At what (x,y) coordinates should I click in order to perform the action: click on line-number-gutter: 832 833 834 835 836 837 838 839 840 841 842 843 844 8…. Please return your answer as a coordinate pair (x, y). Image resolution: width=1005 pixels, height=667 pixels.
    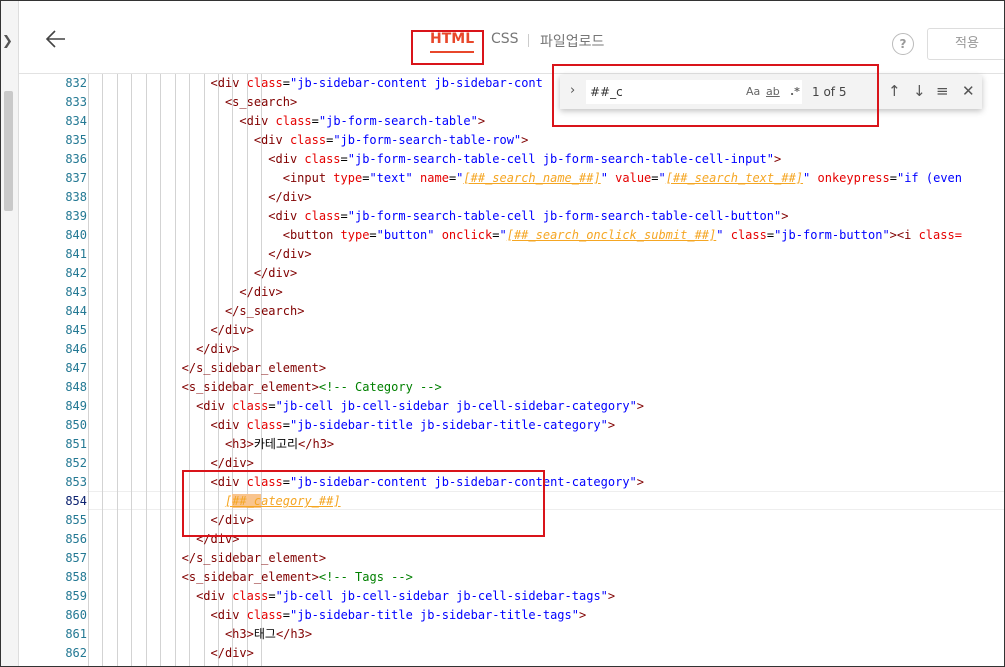
    Looking at the image, I should click on (53, 370).